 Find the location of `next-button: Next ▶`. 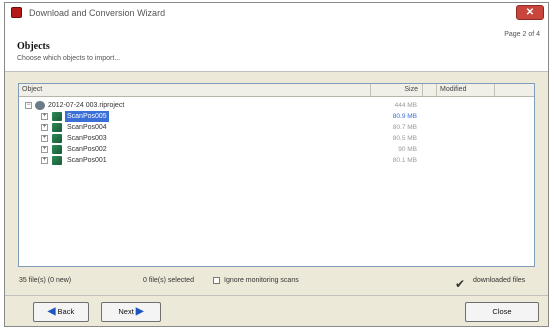

next-button: Next ▶ is located at coordinates (131, 312).